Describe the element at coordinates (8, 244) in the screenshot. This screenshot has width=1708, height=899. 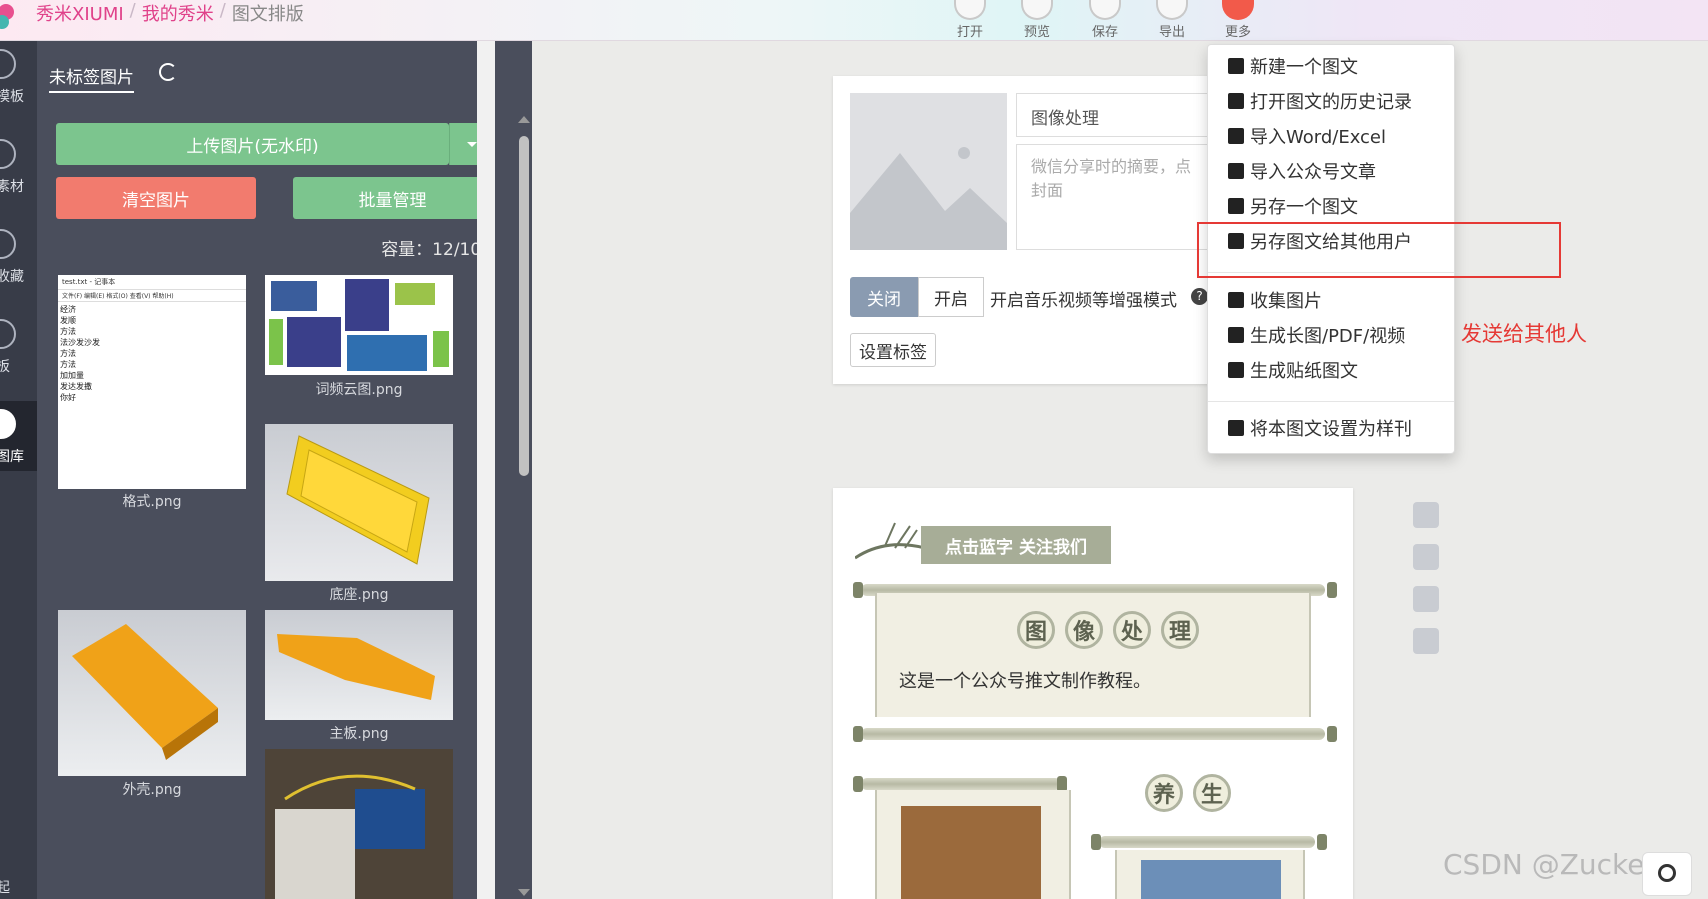
I see `favorite-icon` at that location.